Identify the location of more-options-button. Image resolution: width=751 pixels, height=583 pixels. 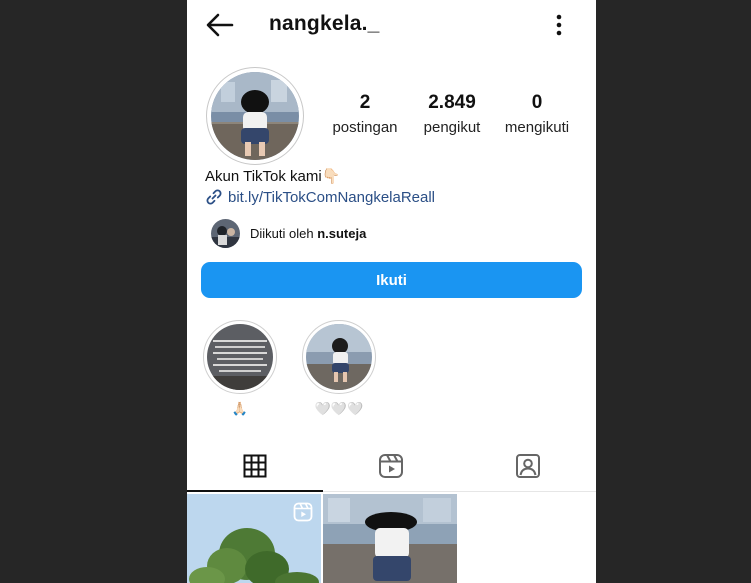
(559, 25).